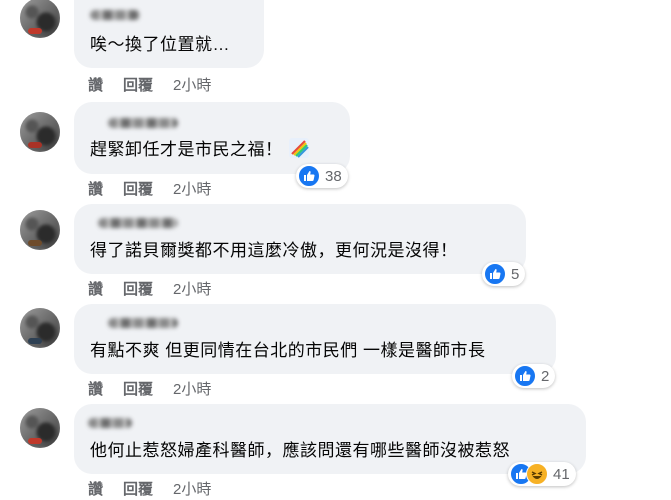 This screenshot has height=500, width=671. Describe the element at coordinates (561, 474) in the screenshot. I see `reaction-count: 41` at that location.